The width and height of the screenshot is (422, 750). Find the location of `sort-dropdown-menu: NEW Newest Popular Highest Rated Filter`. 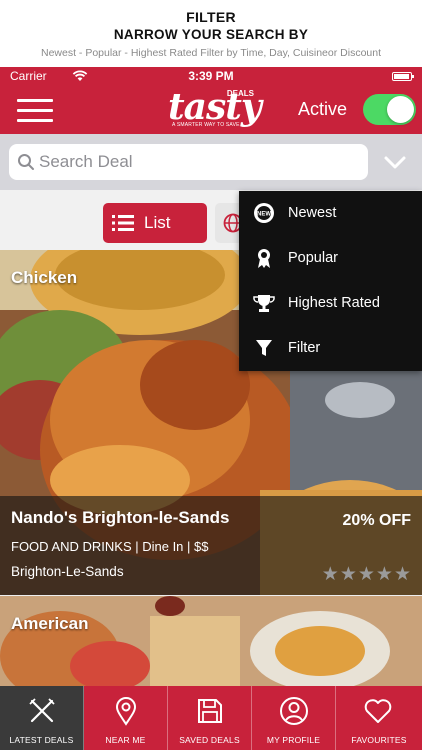

sort-dropdown-menu: NEW Newest Popular Highest Rated Filter is located at coordinates (330, 281).